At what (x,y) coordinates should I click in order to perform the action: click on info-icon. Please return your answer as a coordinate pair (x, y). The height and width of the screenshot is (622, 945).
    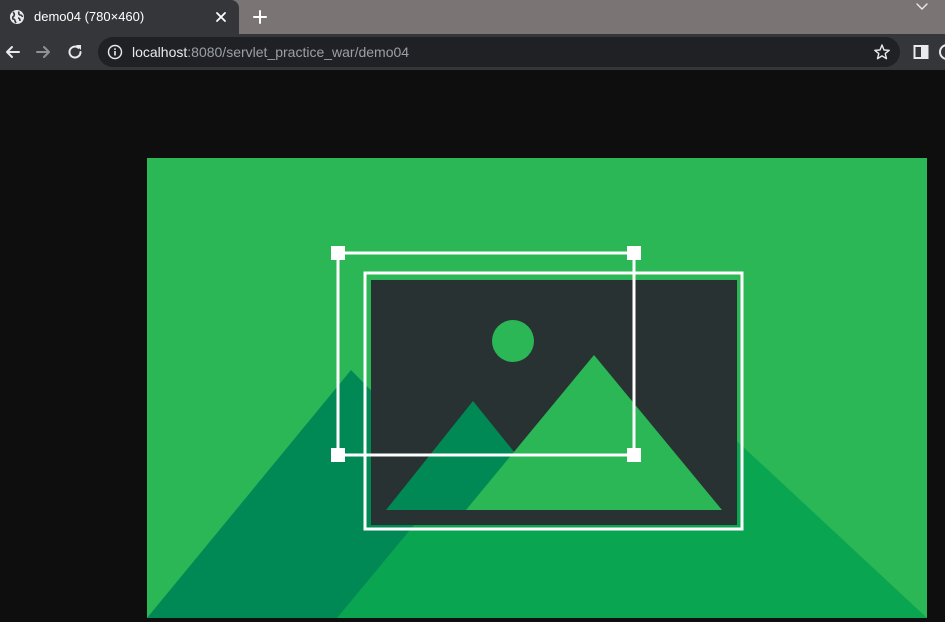
    Looking at the image, I should click on (115, 52).